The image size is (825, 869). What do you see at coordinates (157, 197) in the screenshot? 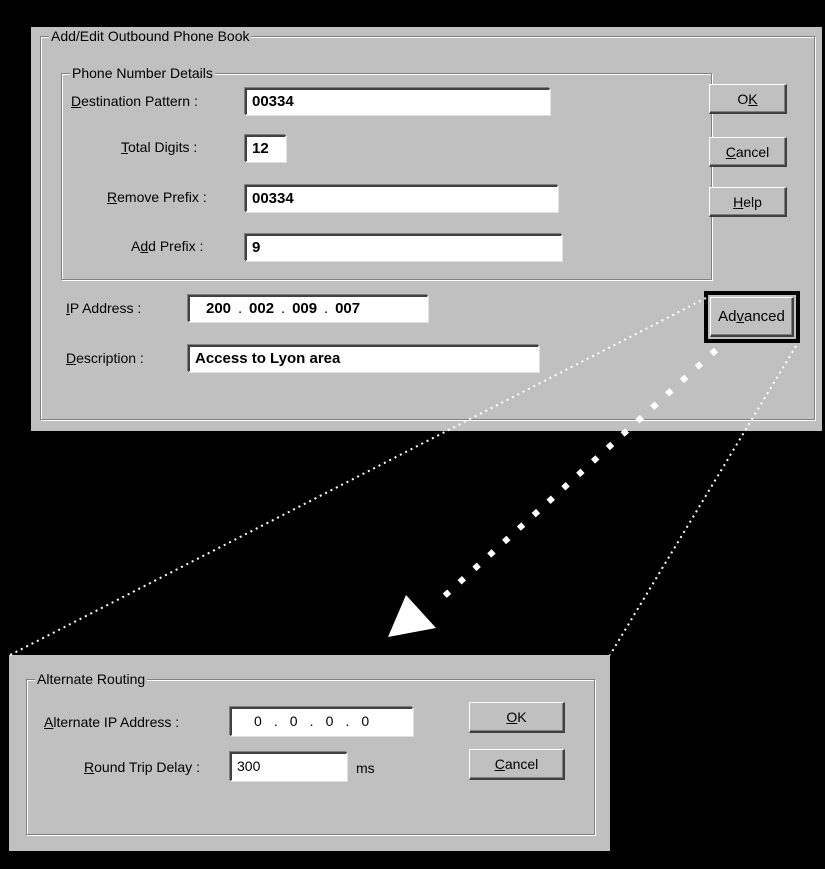
I see `remove-prefix-label: Remove Prefix :` at bounding box center [157, 197].